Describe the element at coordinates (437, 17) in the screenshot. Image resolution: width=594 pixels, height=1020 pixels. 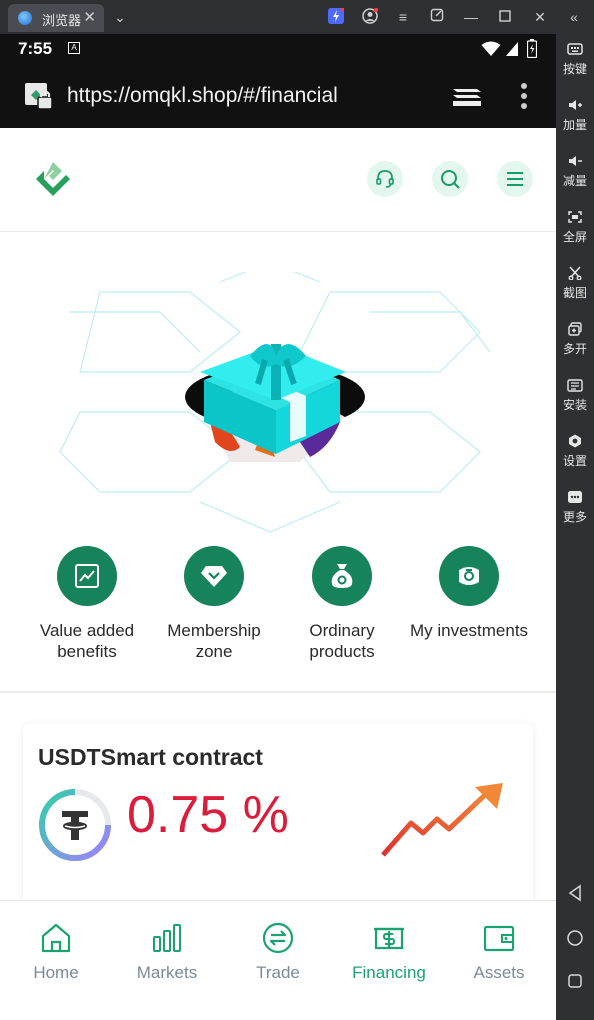
I see `popout-icon` at that location.